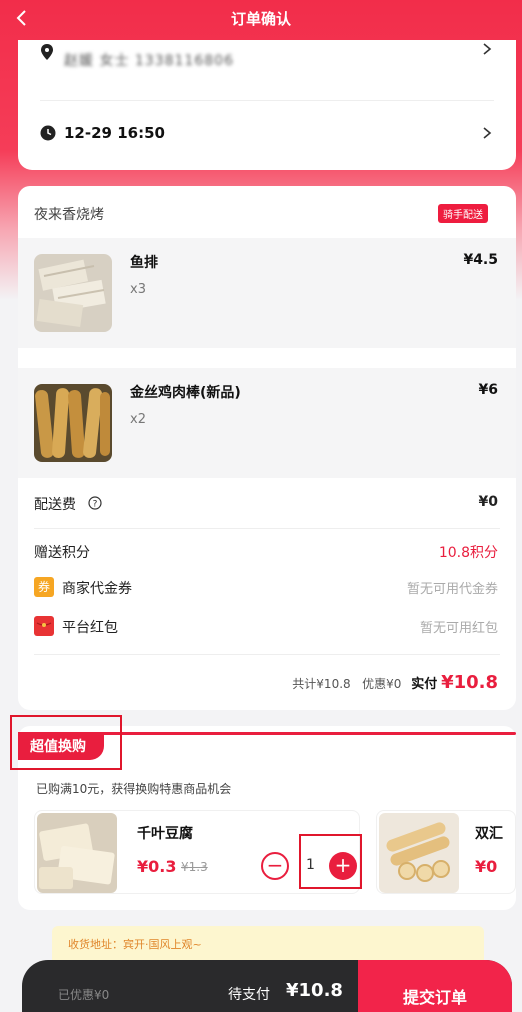  What do you see at coordinates (267, 293) in the screenshot?
I see `order-item: 鱼排 x3 ¥4.5` at bounding box center [267, 293].